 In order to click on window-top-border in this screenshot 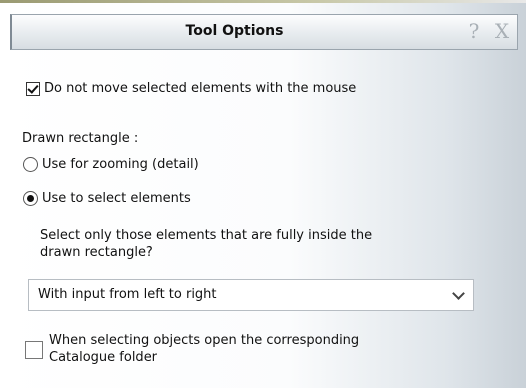, I will do `click(263, 1)`.